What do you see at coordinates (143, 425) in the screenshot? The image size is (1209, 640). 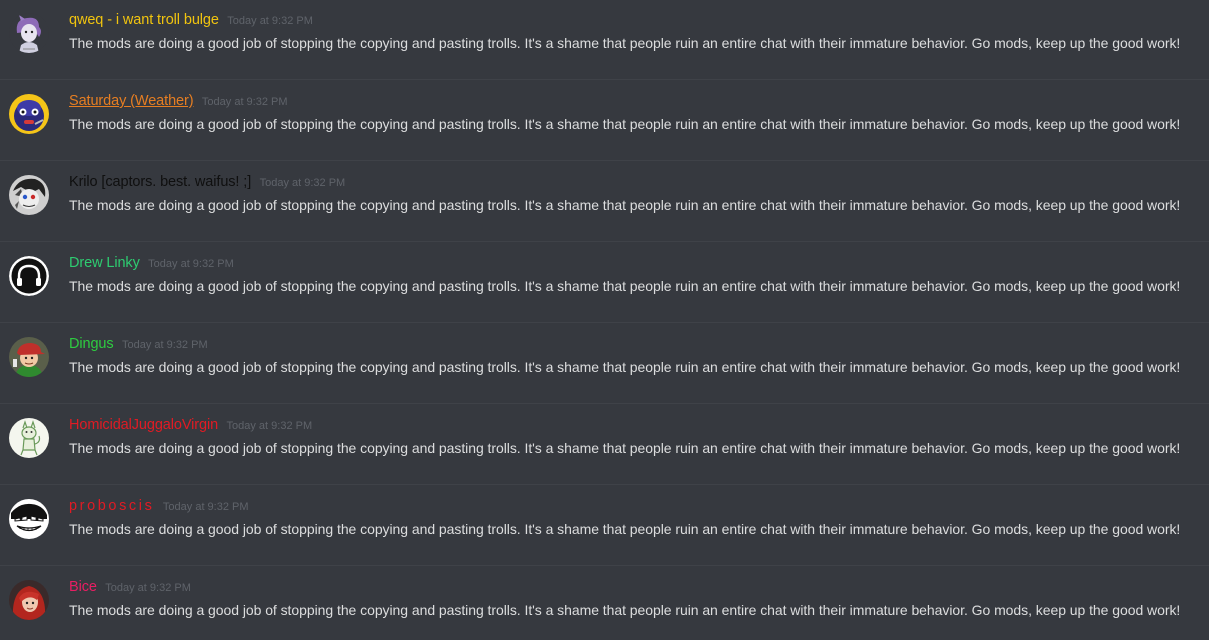 I see `username: HomicidalJuggaloVirgin` at bounding box center [143, 425].